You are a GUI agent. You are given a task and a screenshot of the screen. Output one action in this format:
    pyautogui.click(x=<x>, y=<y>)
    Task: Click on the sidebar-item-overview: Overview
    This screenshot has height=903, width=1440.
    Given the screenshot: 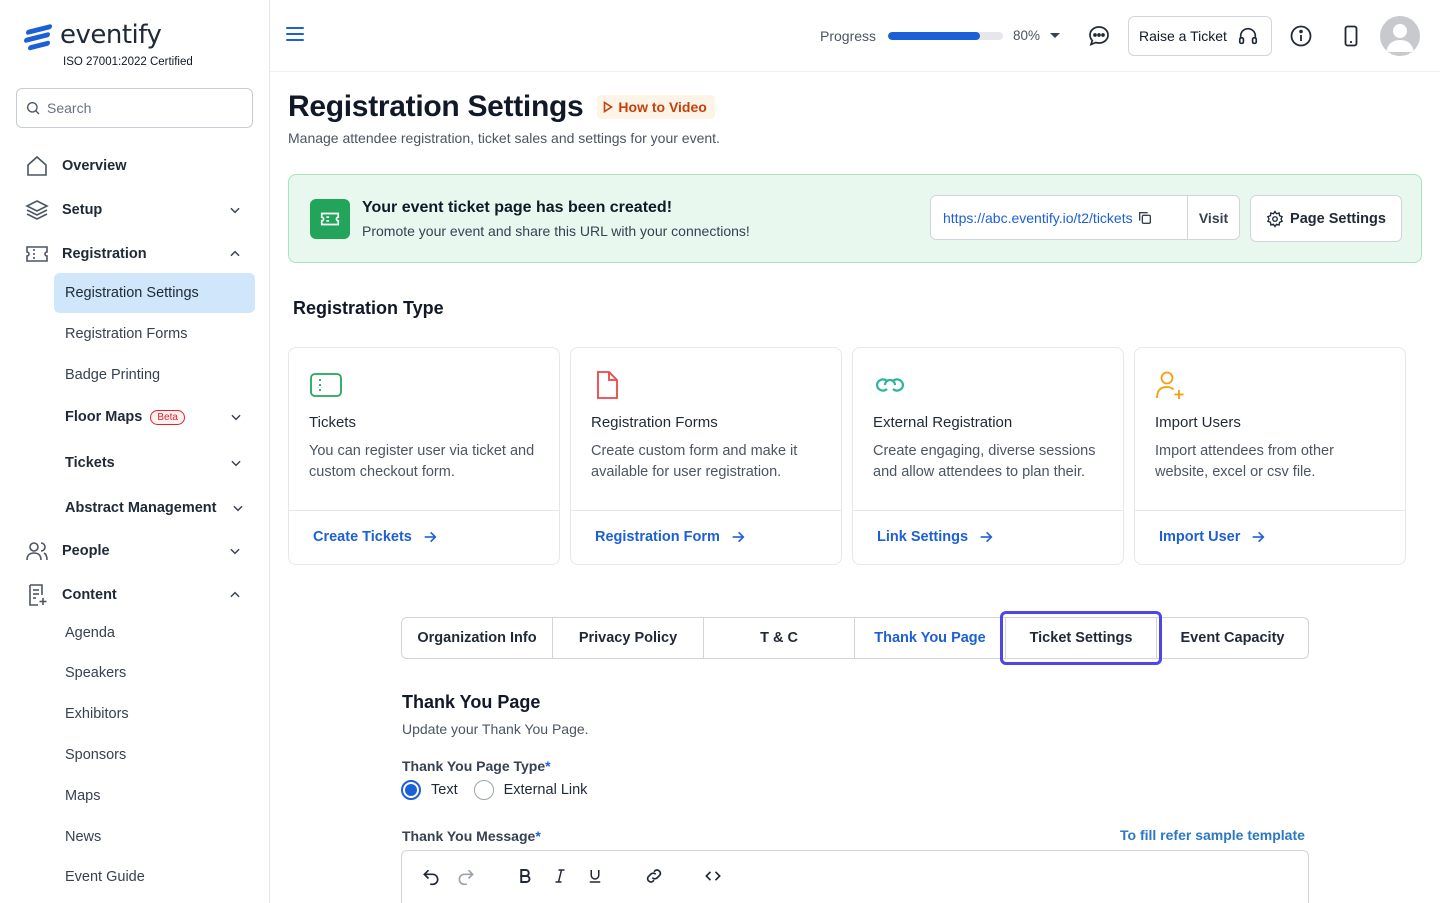 What is the action you would take?
    pyautogui.click(x=139, y=166)
    